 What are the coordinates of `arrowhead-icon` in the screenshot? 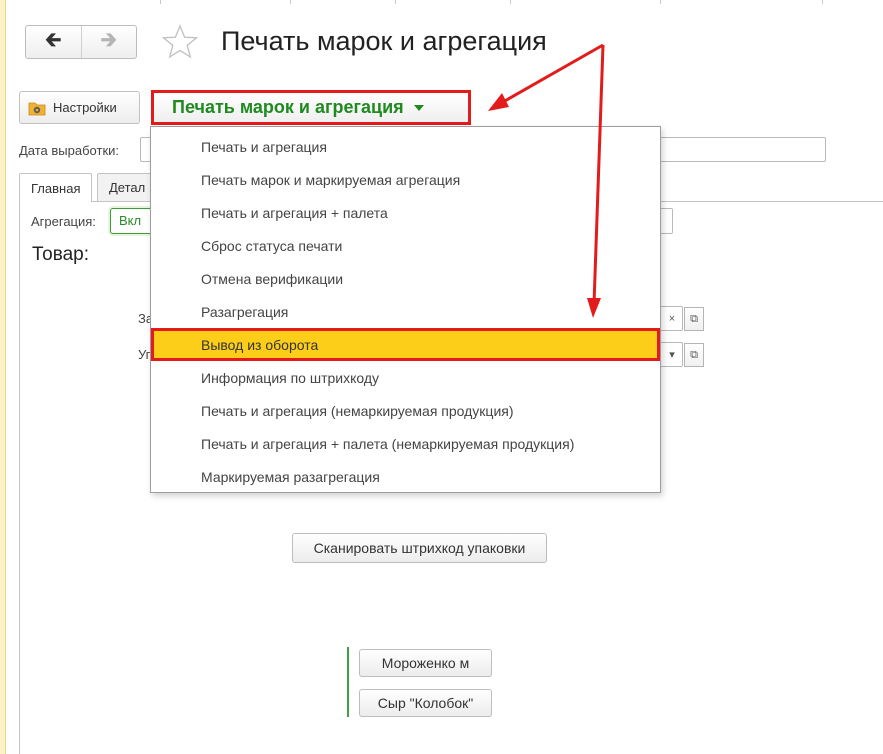 It's located at (498, 102).